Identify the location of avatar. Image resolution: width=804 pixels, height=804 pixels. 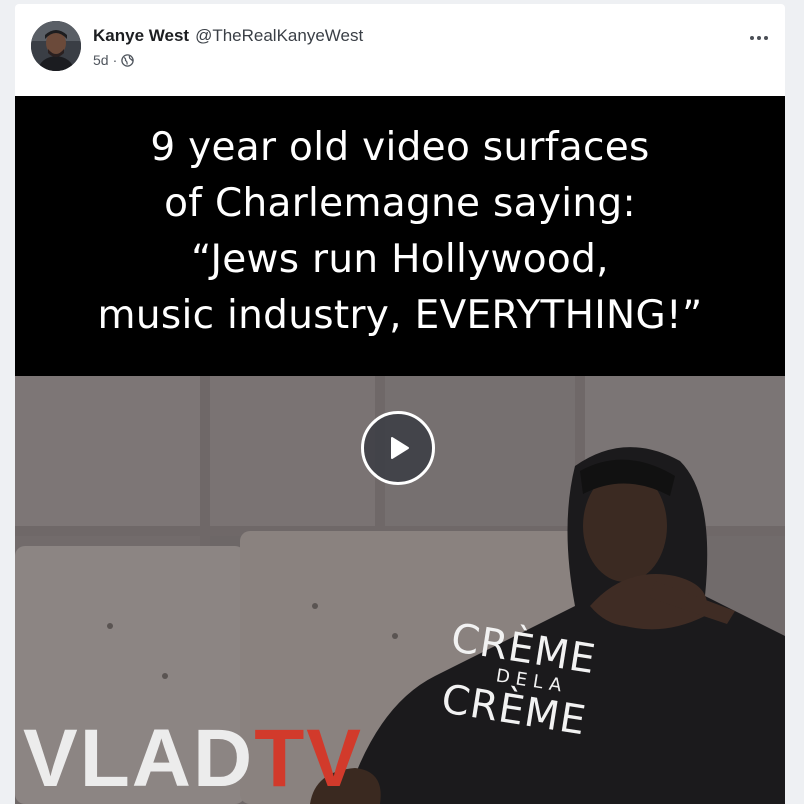
(56, 46).